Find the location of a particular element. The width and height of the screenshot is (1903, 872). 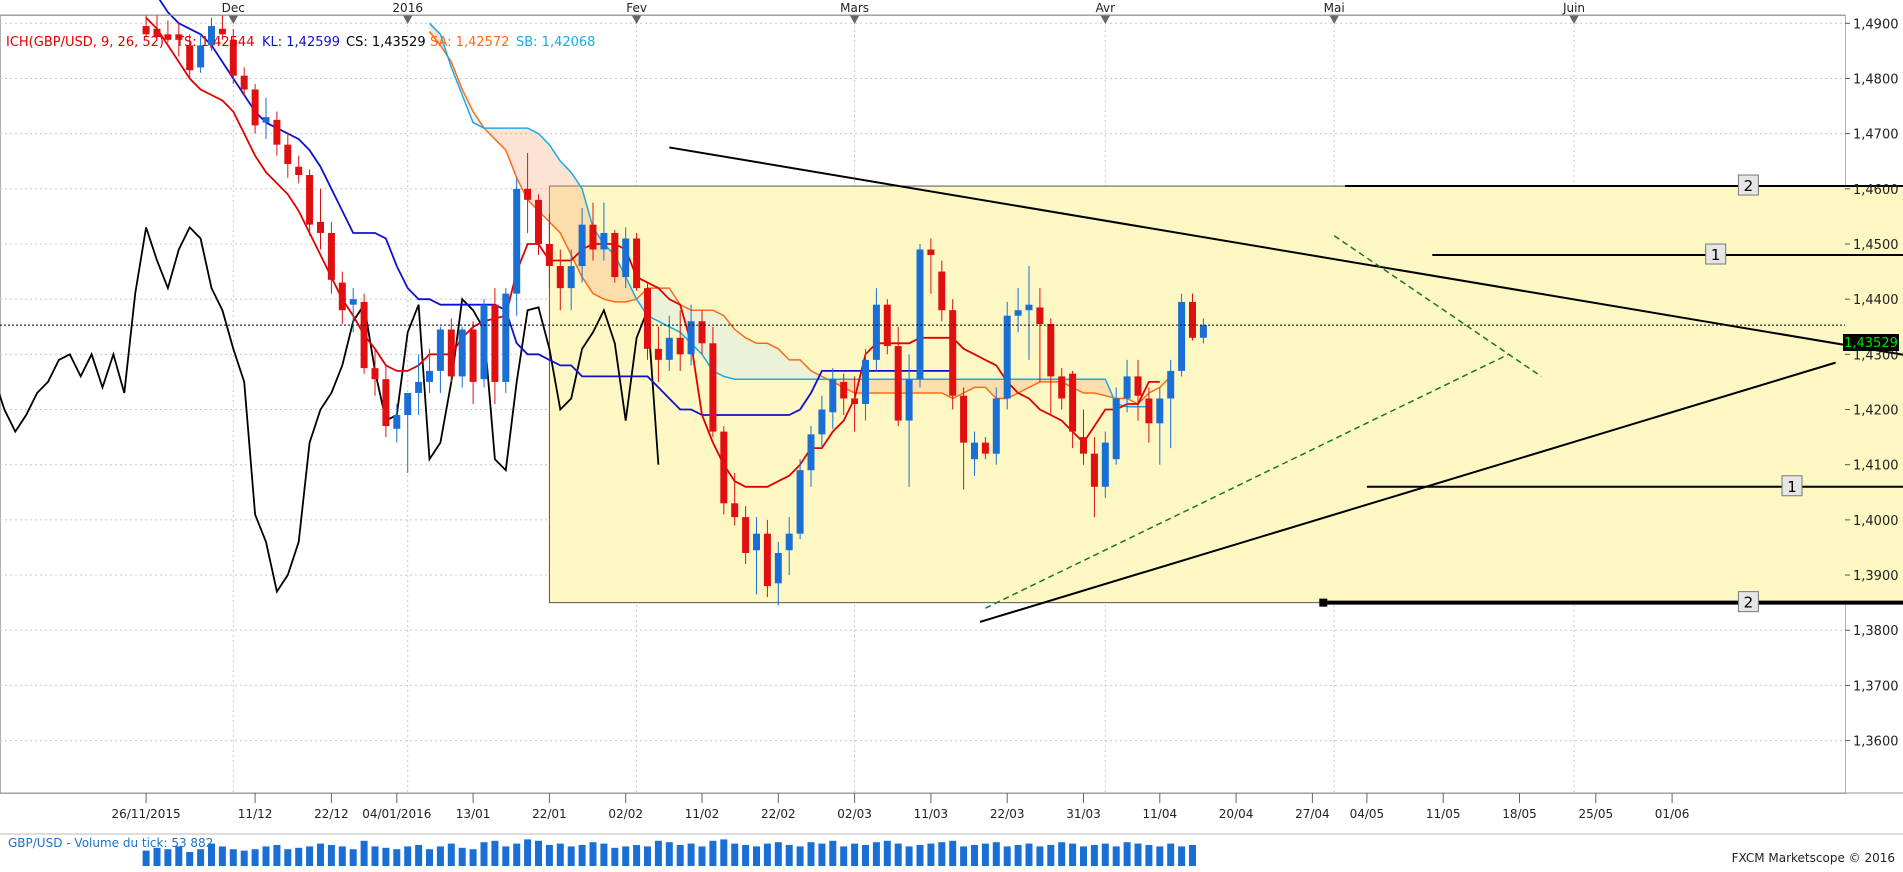

y-tick-label: 1,3700 is located at coordinates (1876, 686).